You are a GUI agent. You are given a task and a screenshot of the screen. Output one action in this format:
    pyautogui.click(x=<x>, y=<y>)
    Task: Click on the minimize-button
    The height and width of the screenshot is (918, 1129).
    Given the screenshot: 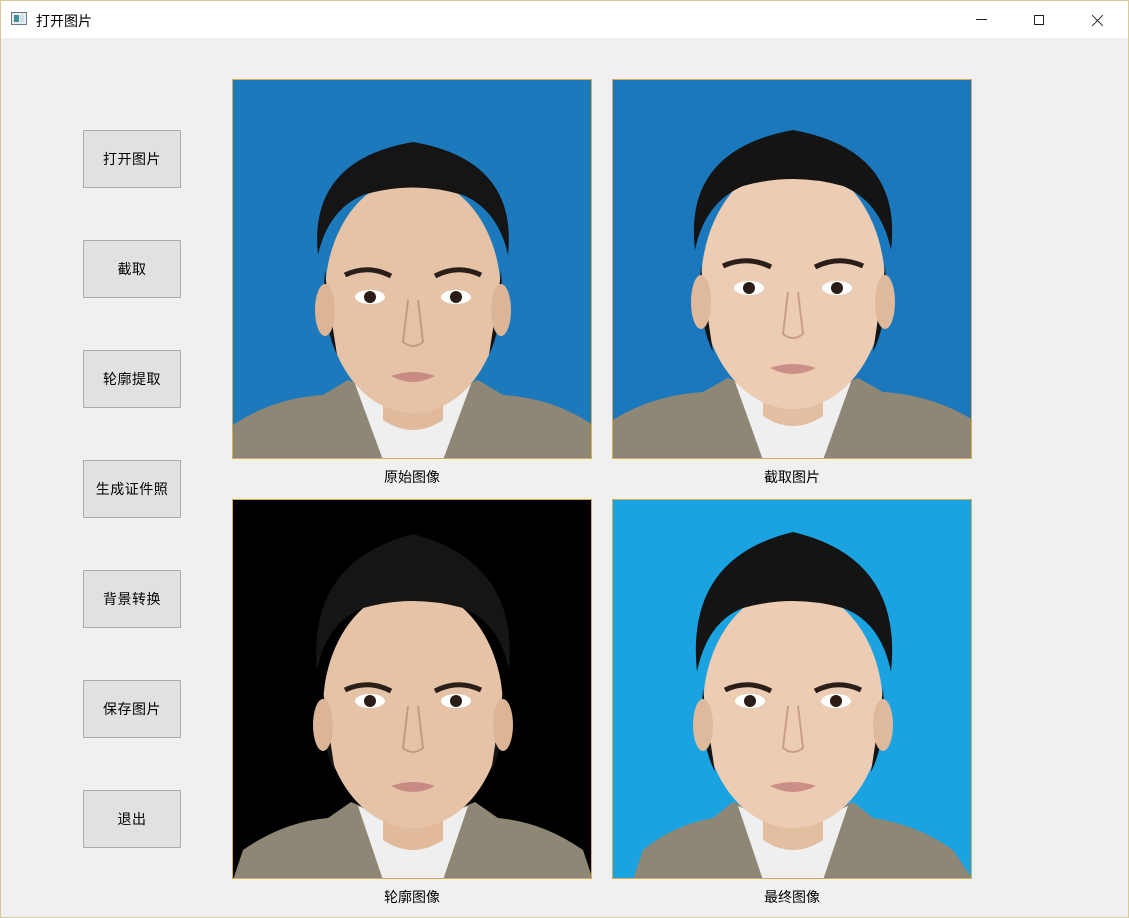 What is the action you would take?
    pyautogui.click(x=981, y=19)
    